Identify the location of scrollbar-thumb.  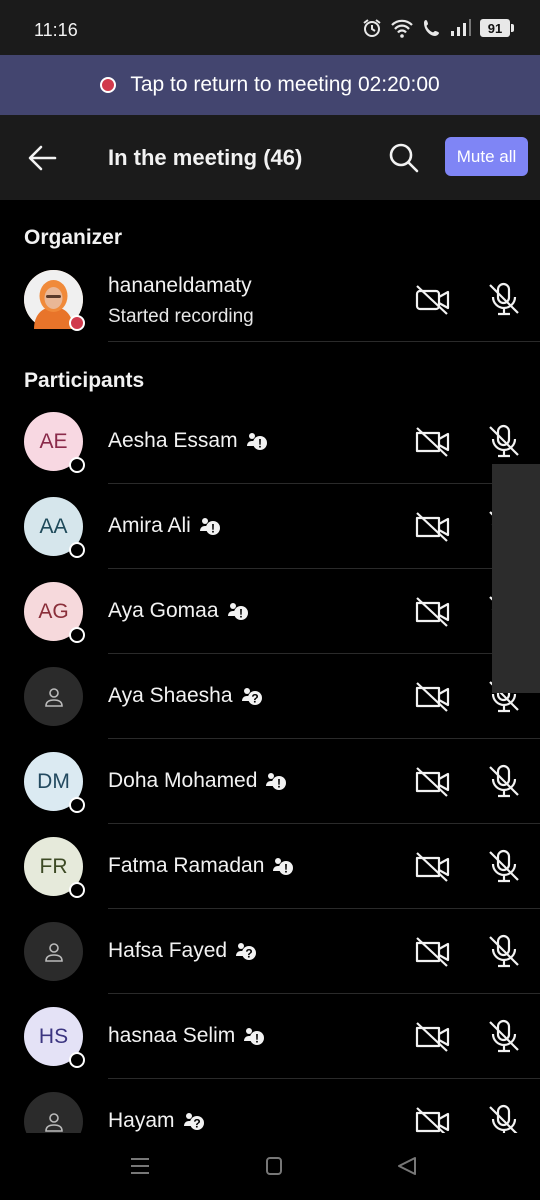
(516, 578).